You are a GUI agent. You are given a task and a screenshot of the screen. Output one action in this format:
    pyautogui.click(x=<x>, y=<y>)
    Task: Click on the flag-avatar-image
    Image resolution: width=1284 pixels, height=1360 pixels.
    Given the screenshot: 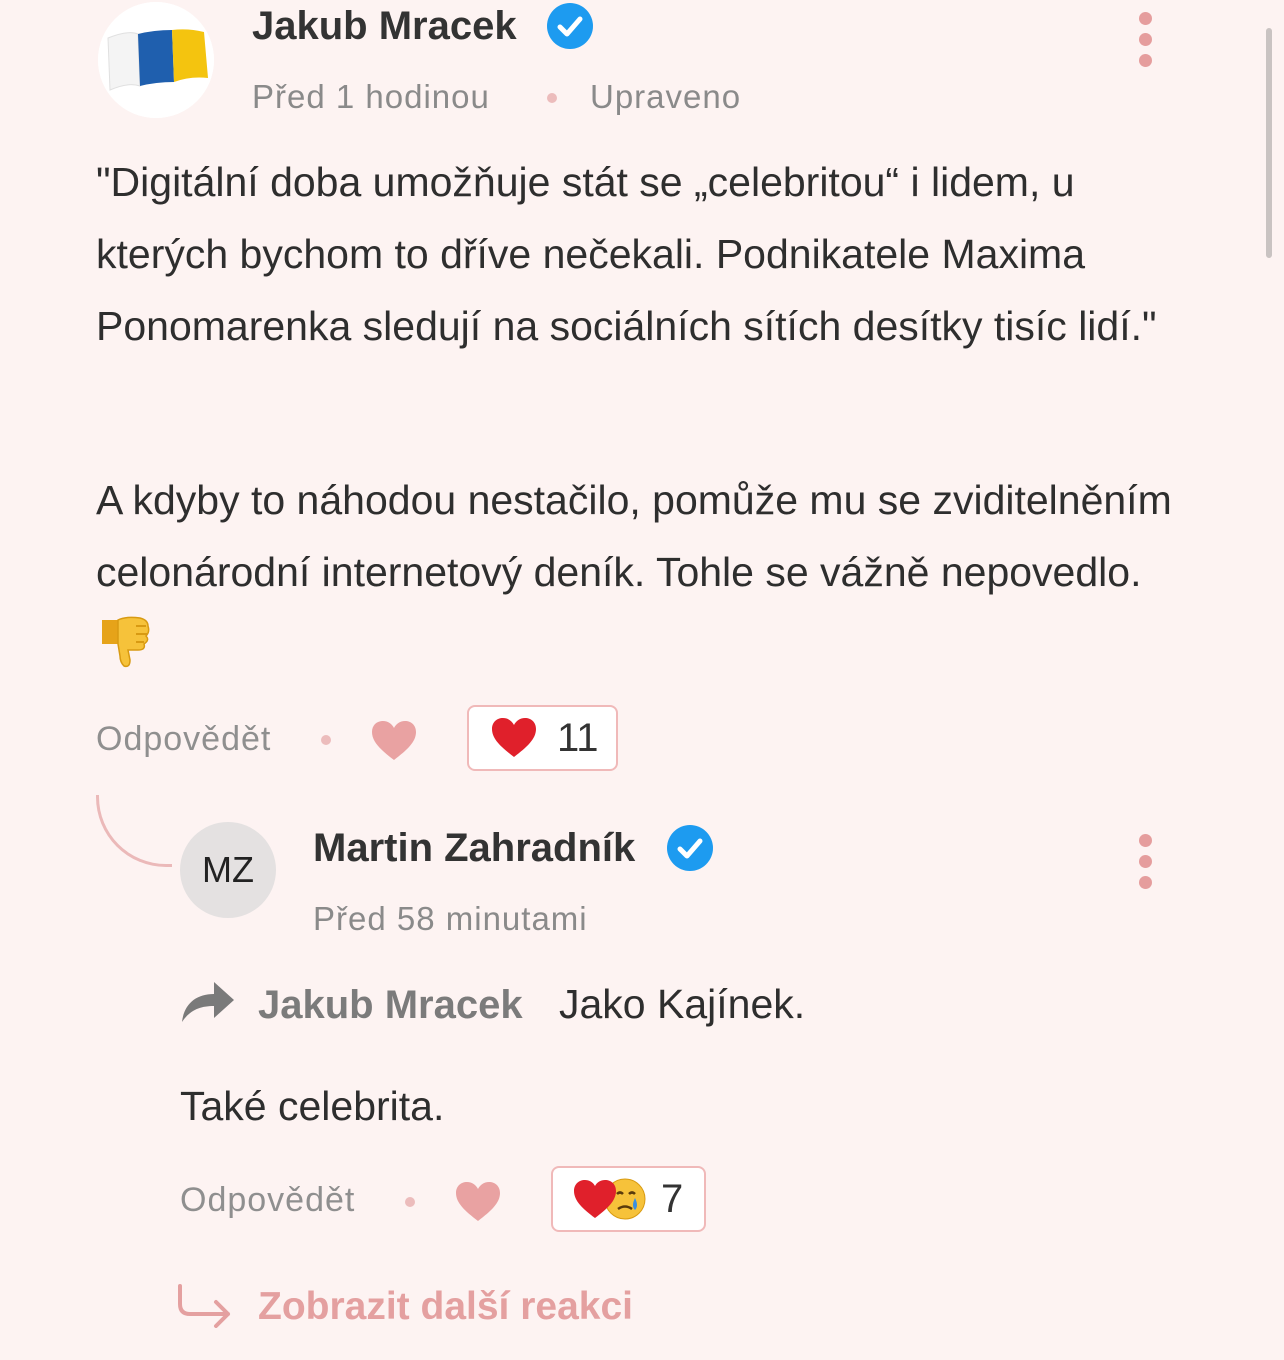 What is the action you would take?
    pyautogui.click(x=156, y=60)
    